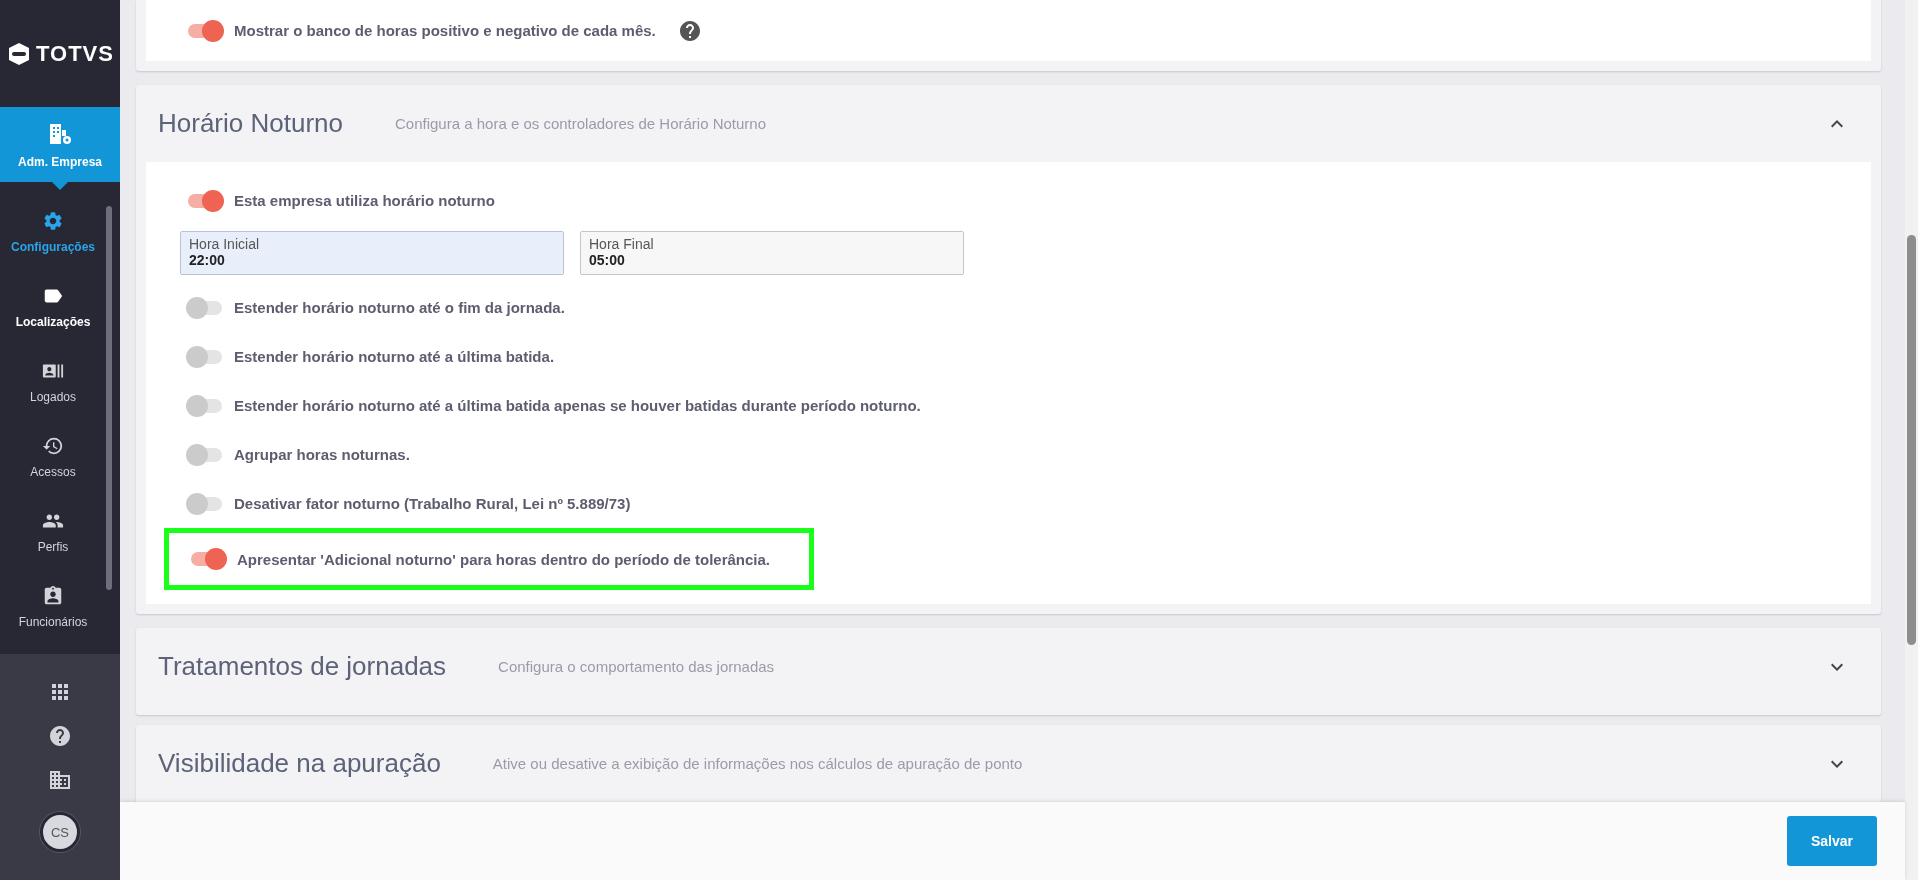 This screenshot has height=880, width=1918. What do you see at coordinates (53, 381) in the screenshot?
I see `nav-item: Logados` at bounding box center [53, 381].